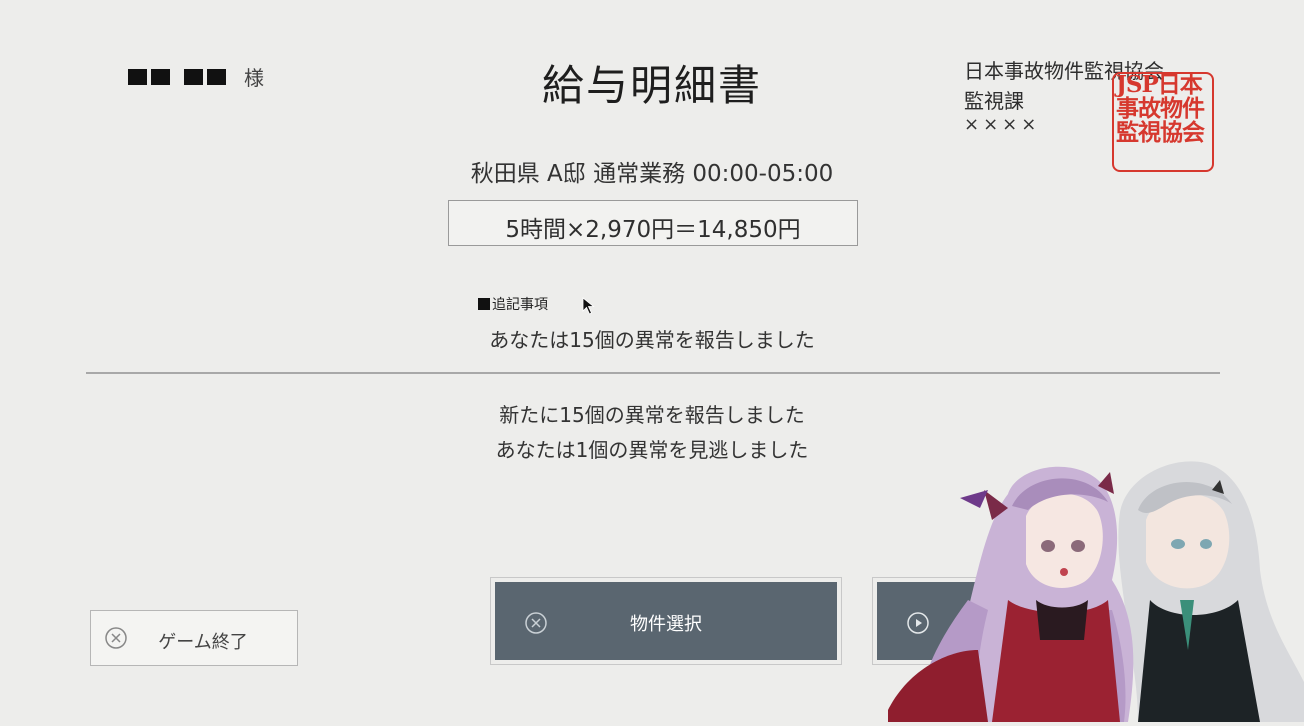  I want to click on section-divider, so click(653, 373).